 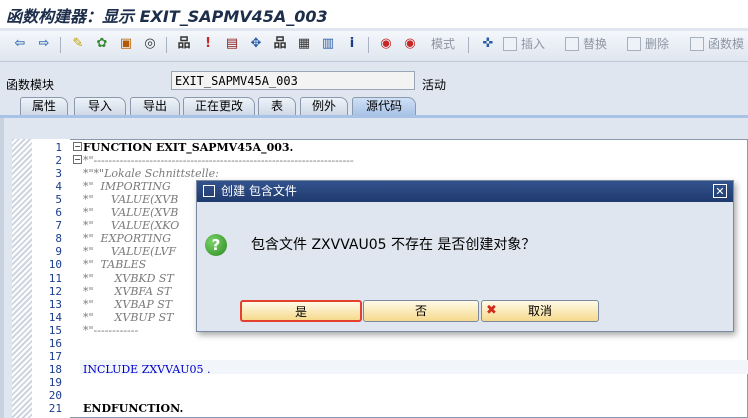 I want to click on insert-icon, so click(x=510, y=44).